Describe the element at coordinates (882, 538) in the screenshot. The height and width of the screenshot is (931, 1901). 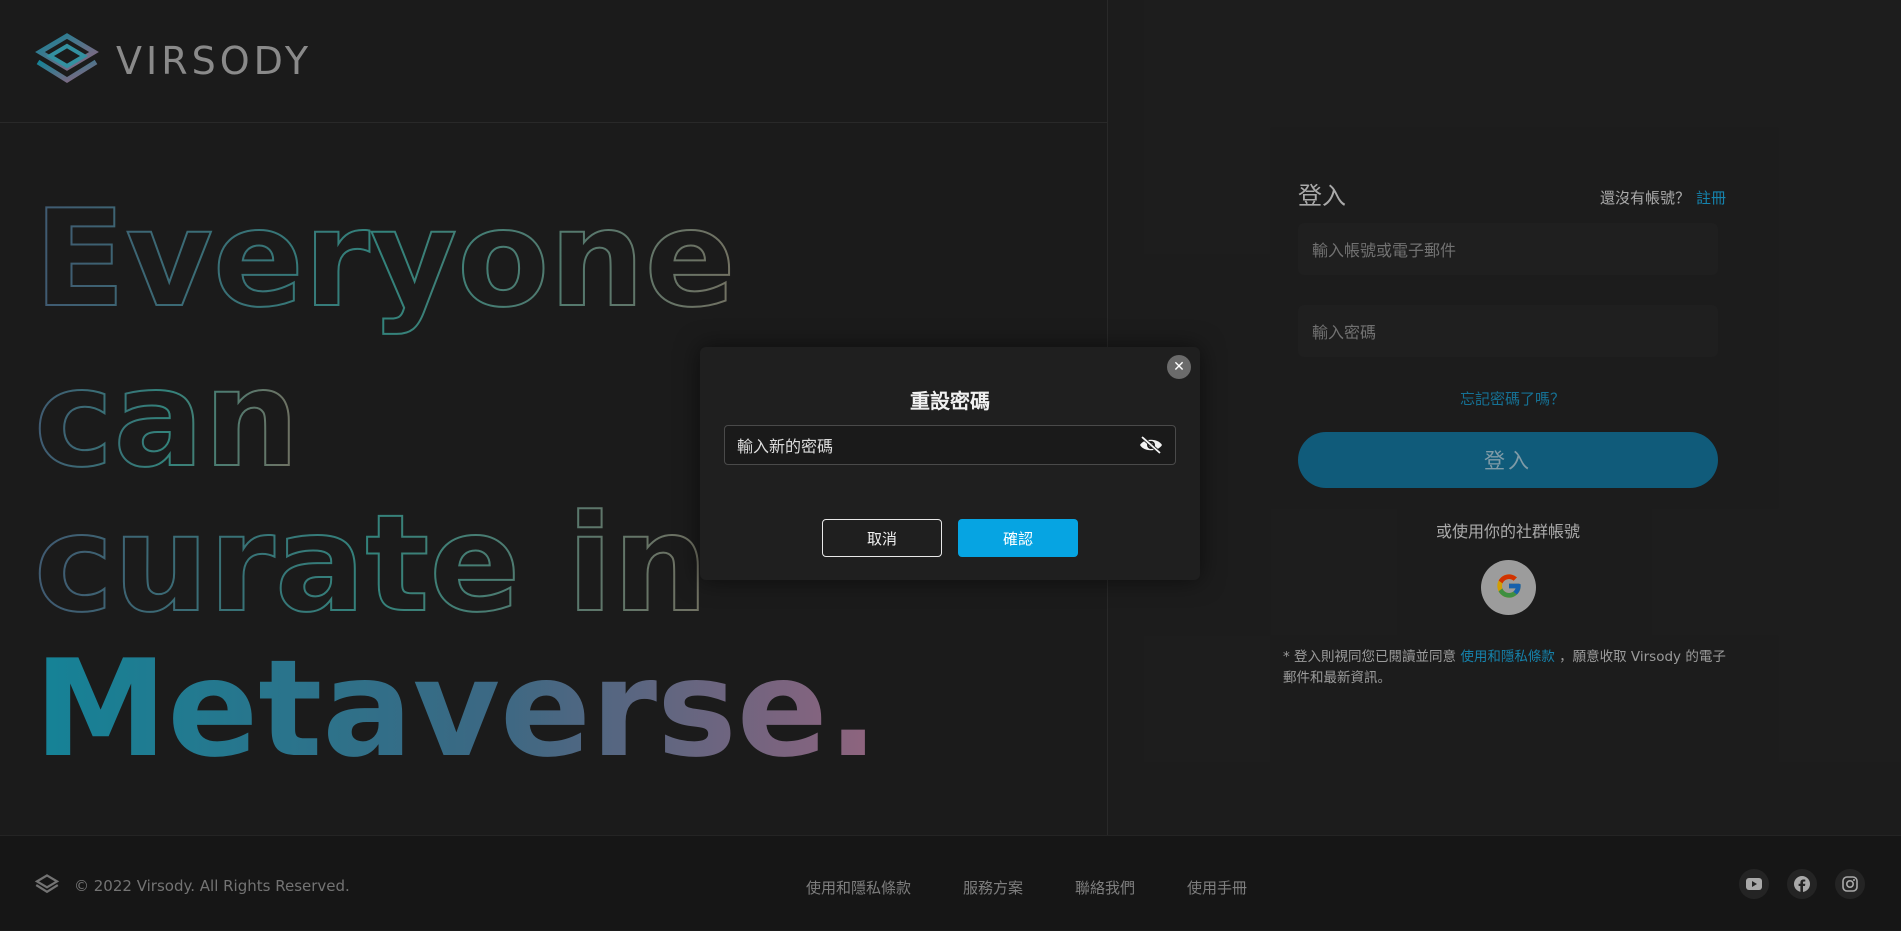
I see `cancel-button: 取消` at that location.